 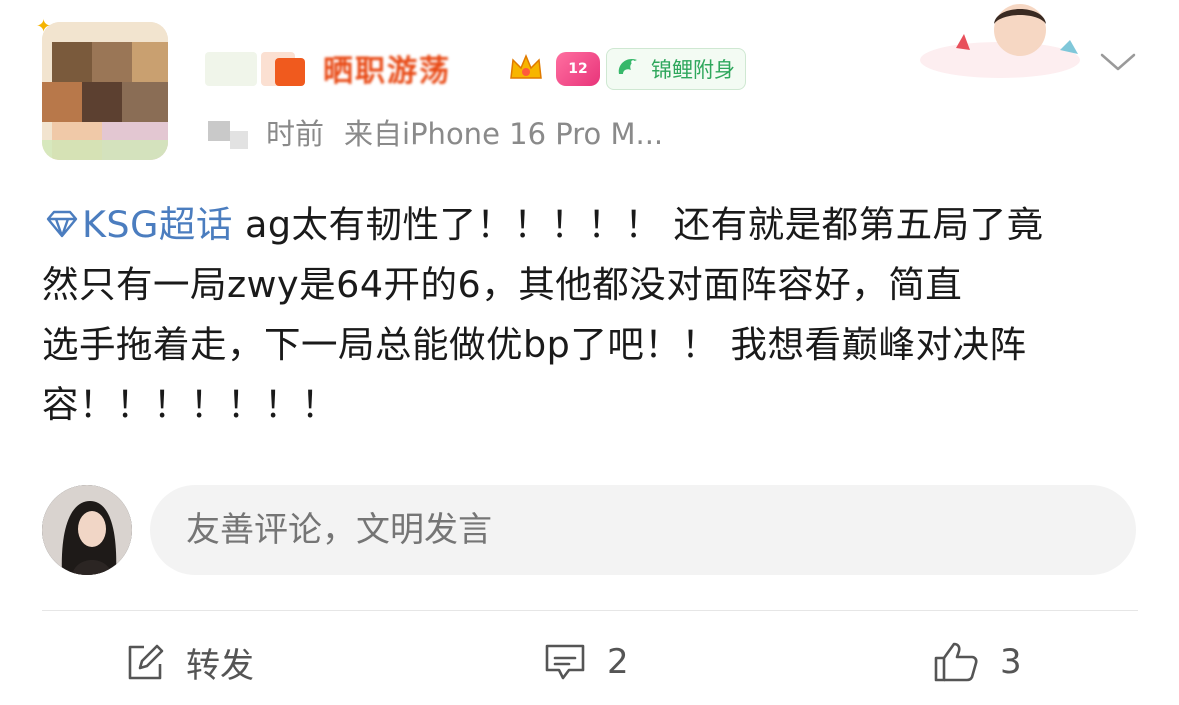 What do you see at coordinates (956, 662) in the screenshot?
I see `thumbs-up-icon` at bounding box center [956, 662].